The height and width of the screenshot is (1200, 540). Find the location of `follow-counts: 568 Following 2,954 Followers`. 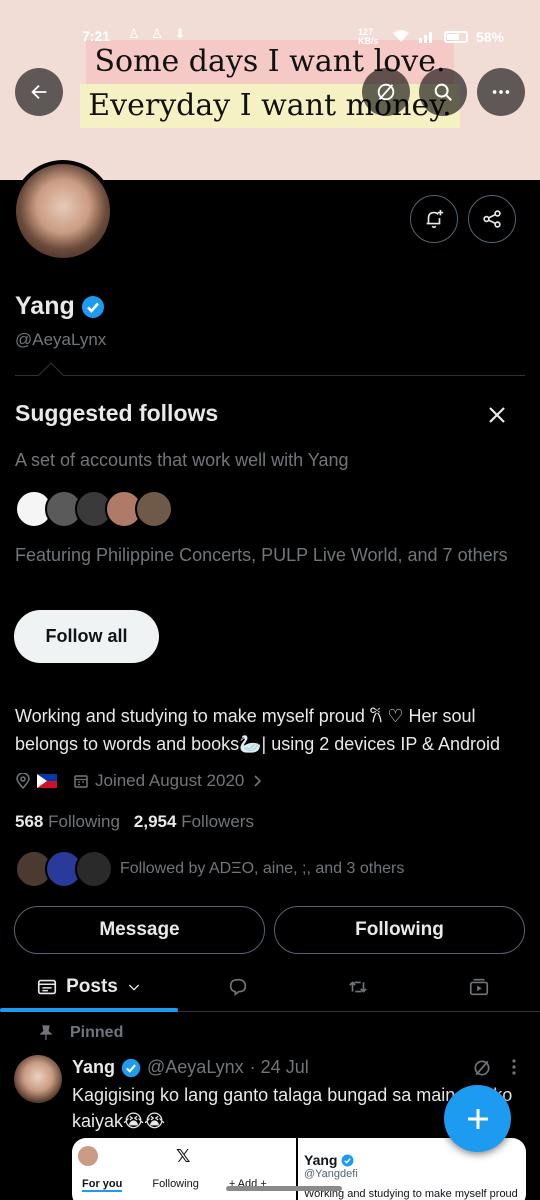

follow-counts: 568 Following 2,954 Followers is located at coordinates (134, 822).